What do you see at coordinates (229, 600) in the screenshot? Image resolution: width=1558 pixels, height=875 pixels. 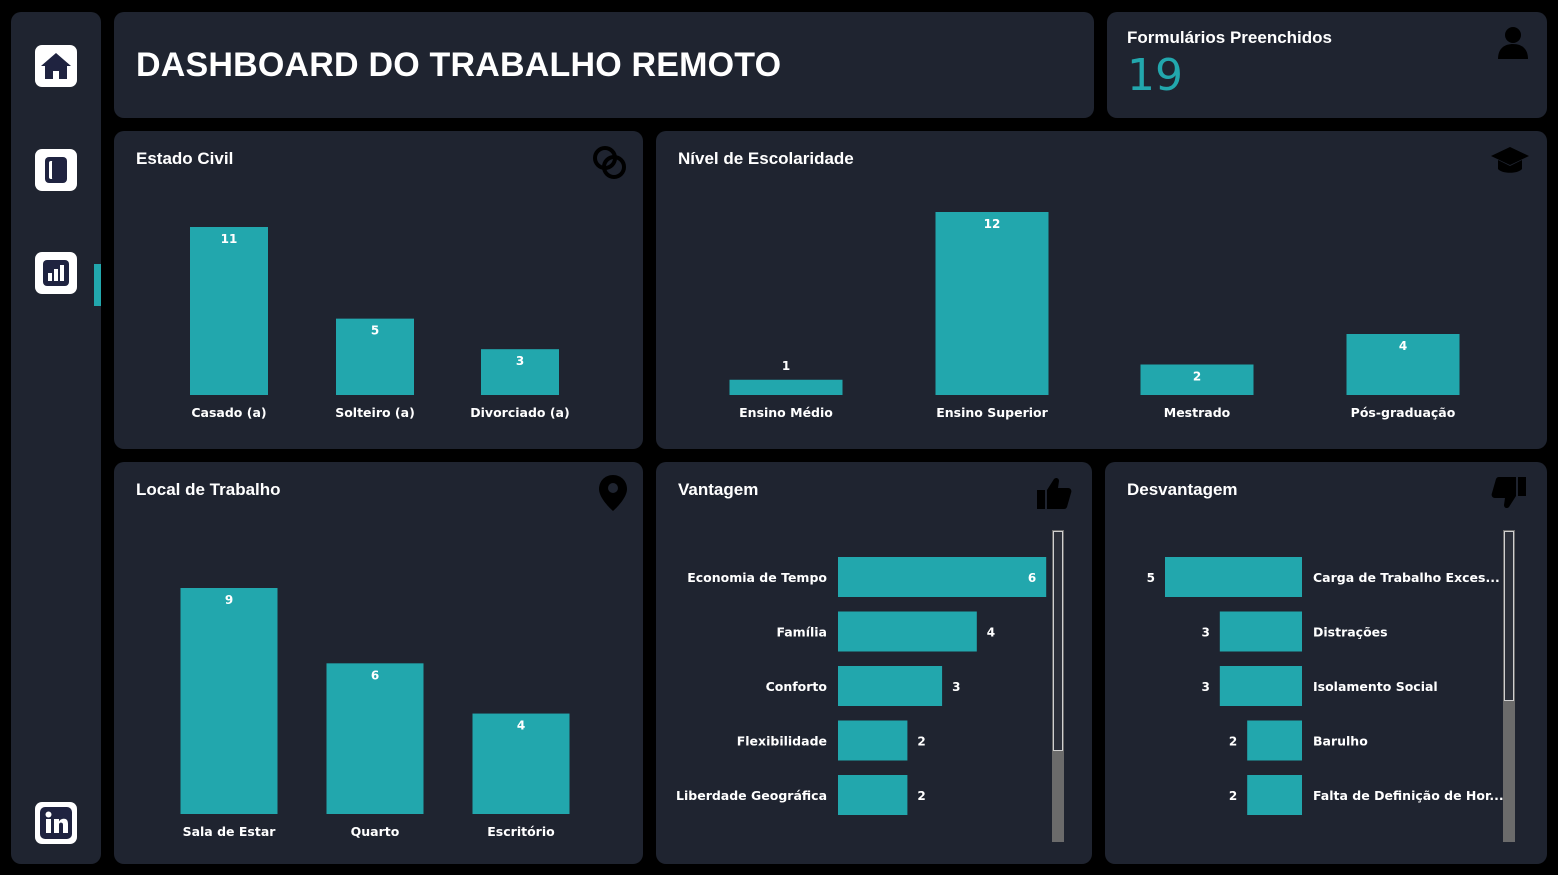 I see `data-label-sala-de-estar: 9` at bounding box center [229, 600].